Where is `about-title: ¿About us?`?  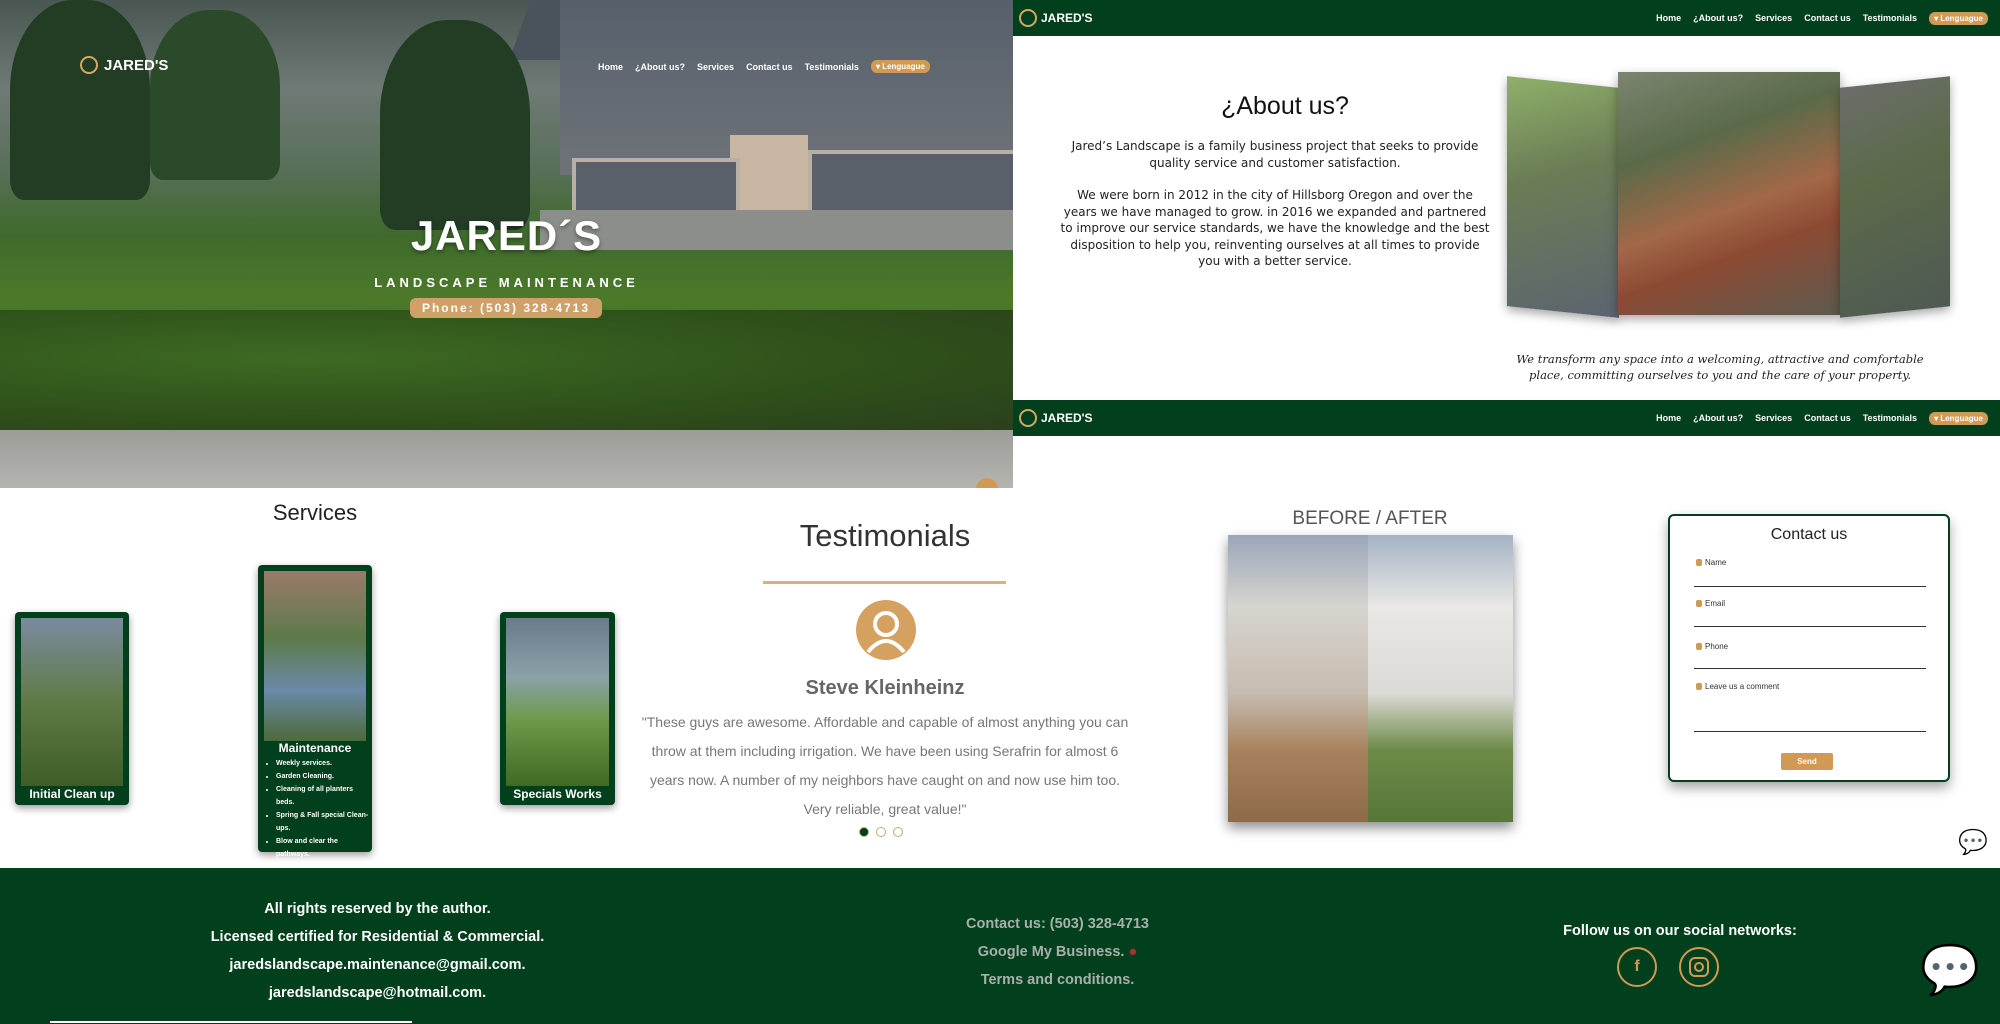
about-title: ¿About us? is located at coordinates (1285, 106).